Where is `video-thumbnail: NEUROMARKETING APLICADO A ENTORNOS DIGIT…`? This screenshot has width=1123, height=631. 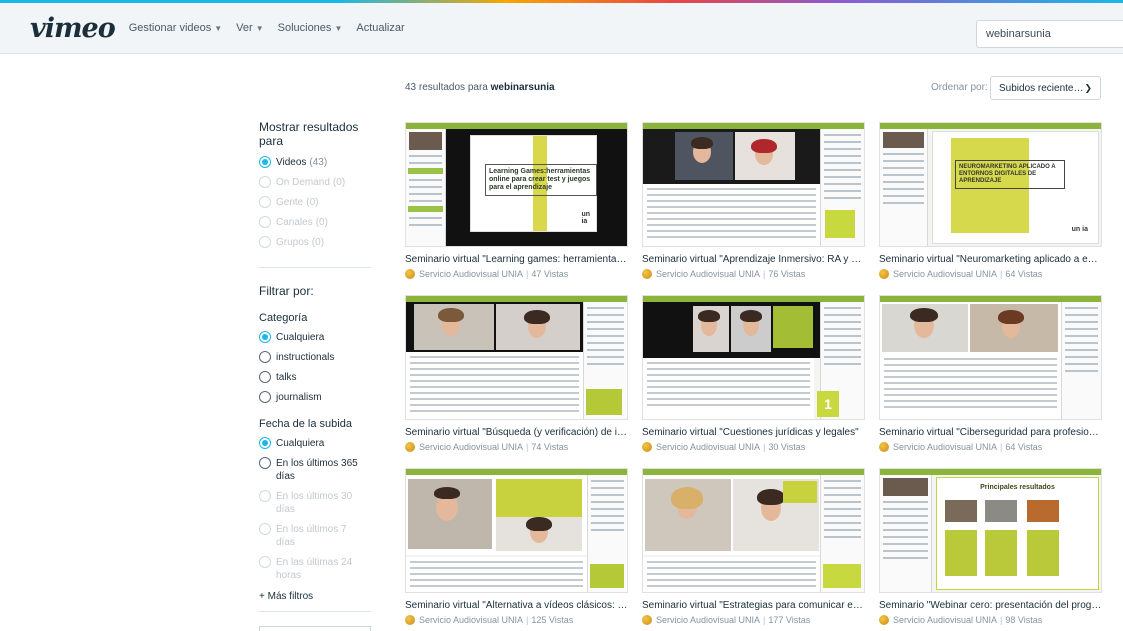 video-thumbnail: NEUROMARKETING APLICADO A ENTORNOS DIGIT… is located at coordinates (990, 184).